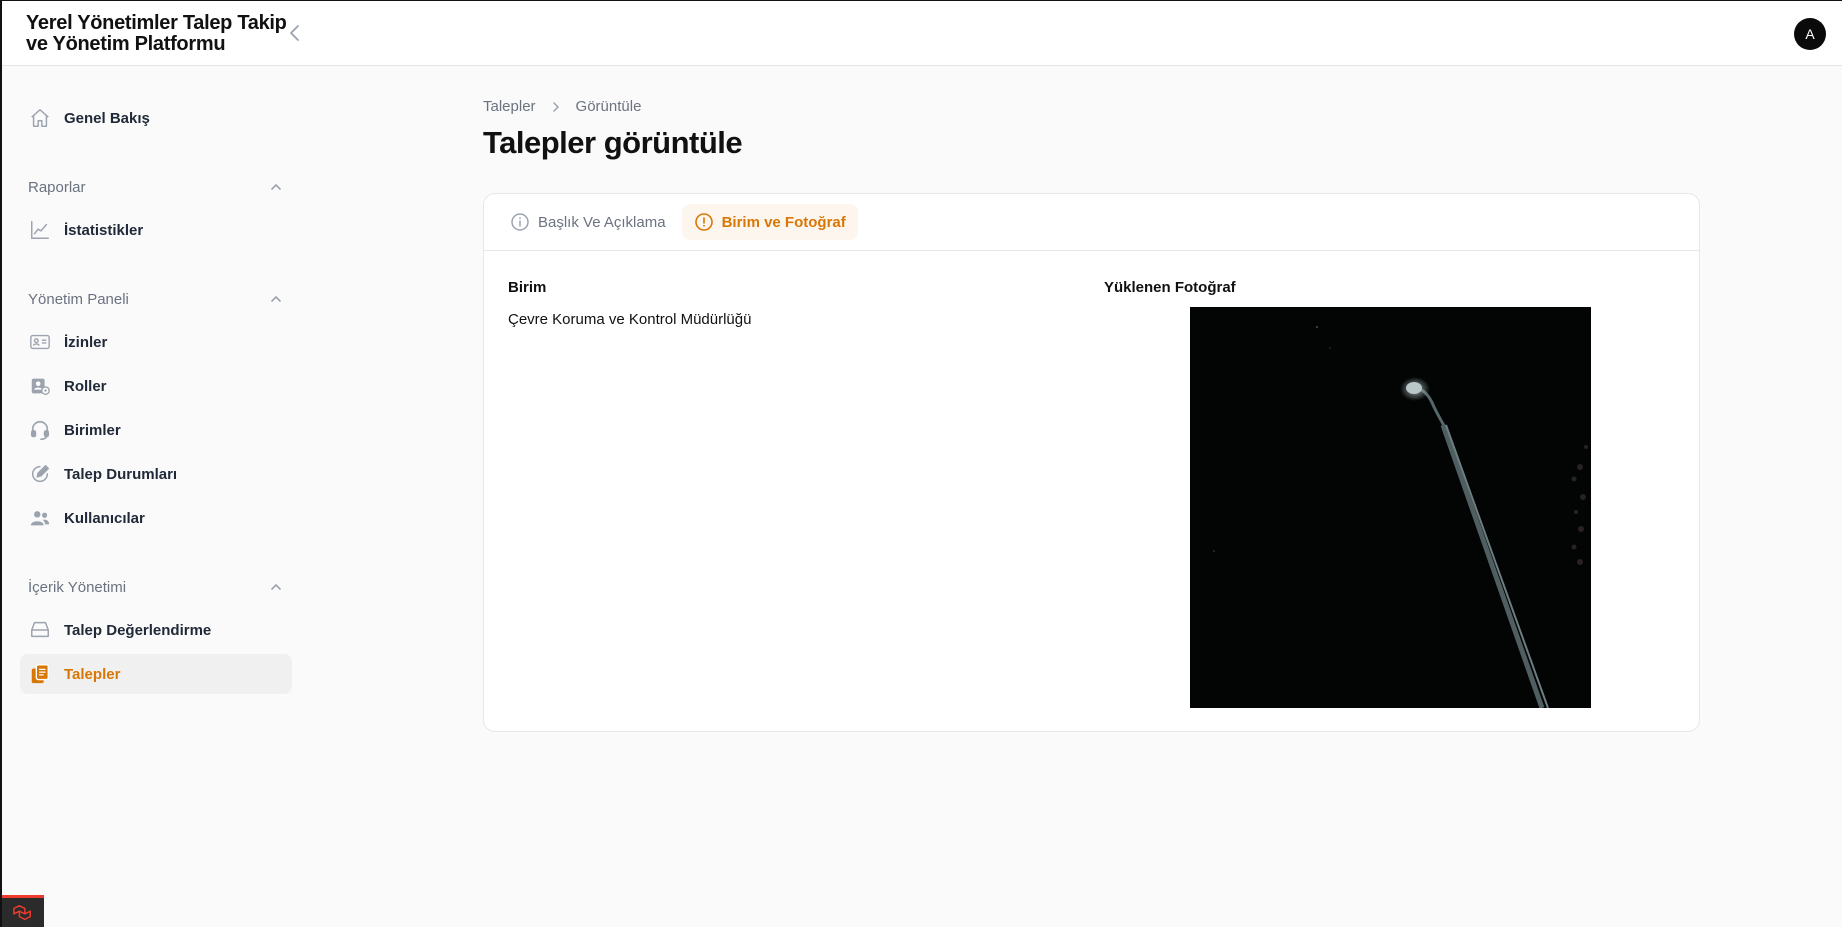 This screenshot has width=1842, height=927. What do you see at coordinates (85, 386) in the screenshot?
I see `sidebar-item-label: Roller` at bounding box center [85, 386].